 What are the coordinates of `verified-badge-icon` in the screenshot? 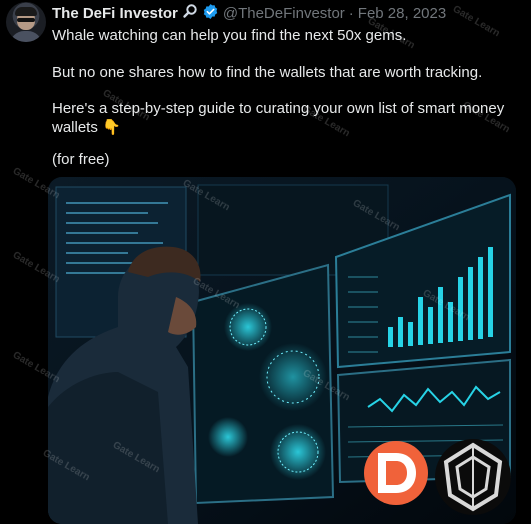 It's located at (210, 13).